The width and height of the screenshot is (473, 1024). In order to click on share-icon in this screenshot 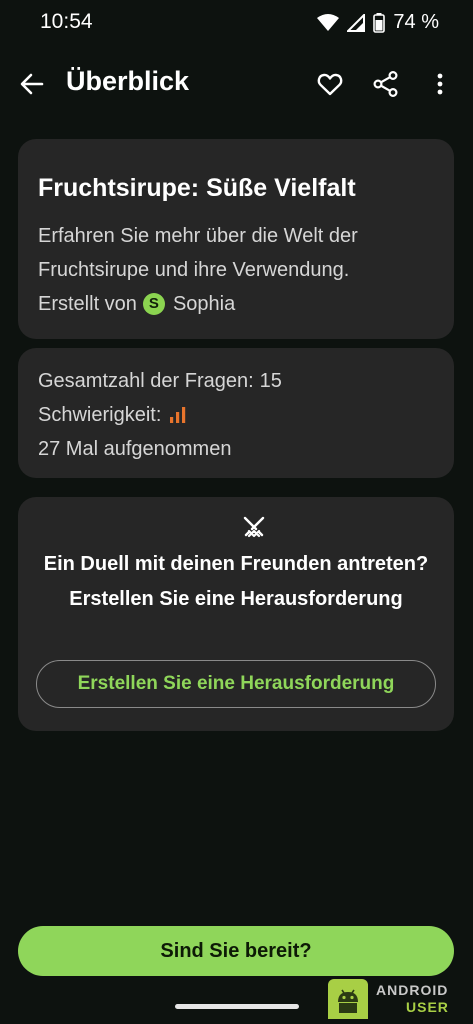, I will do `click(385, 84)`.